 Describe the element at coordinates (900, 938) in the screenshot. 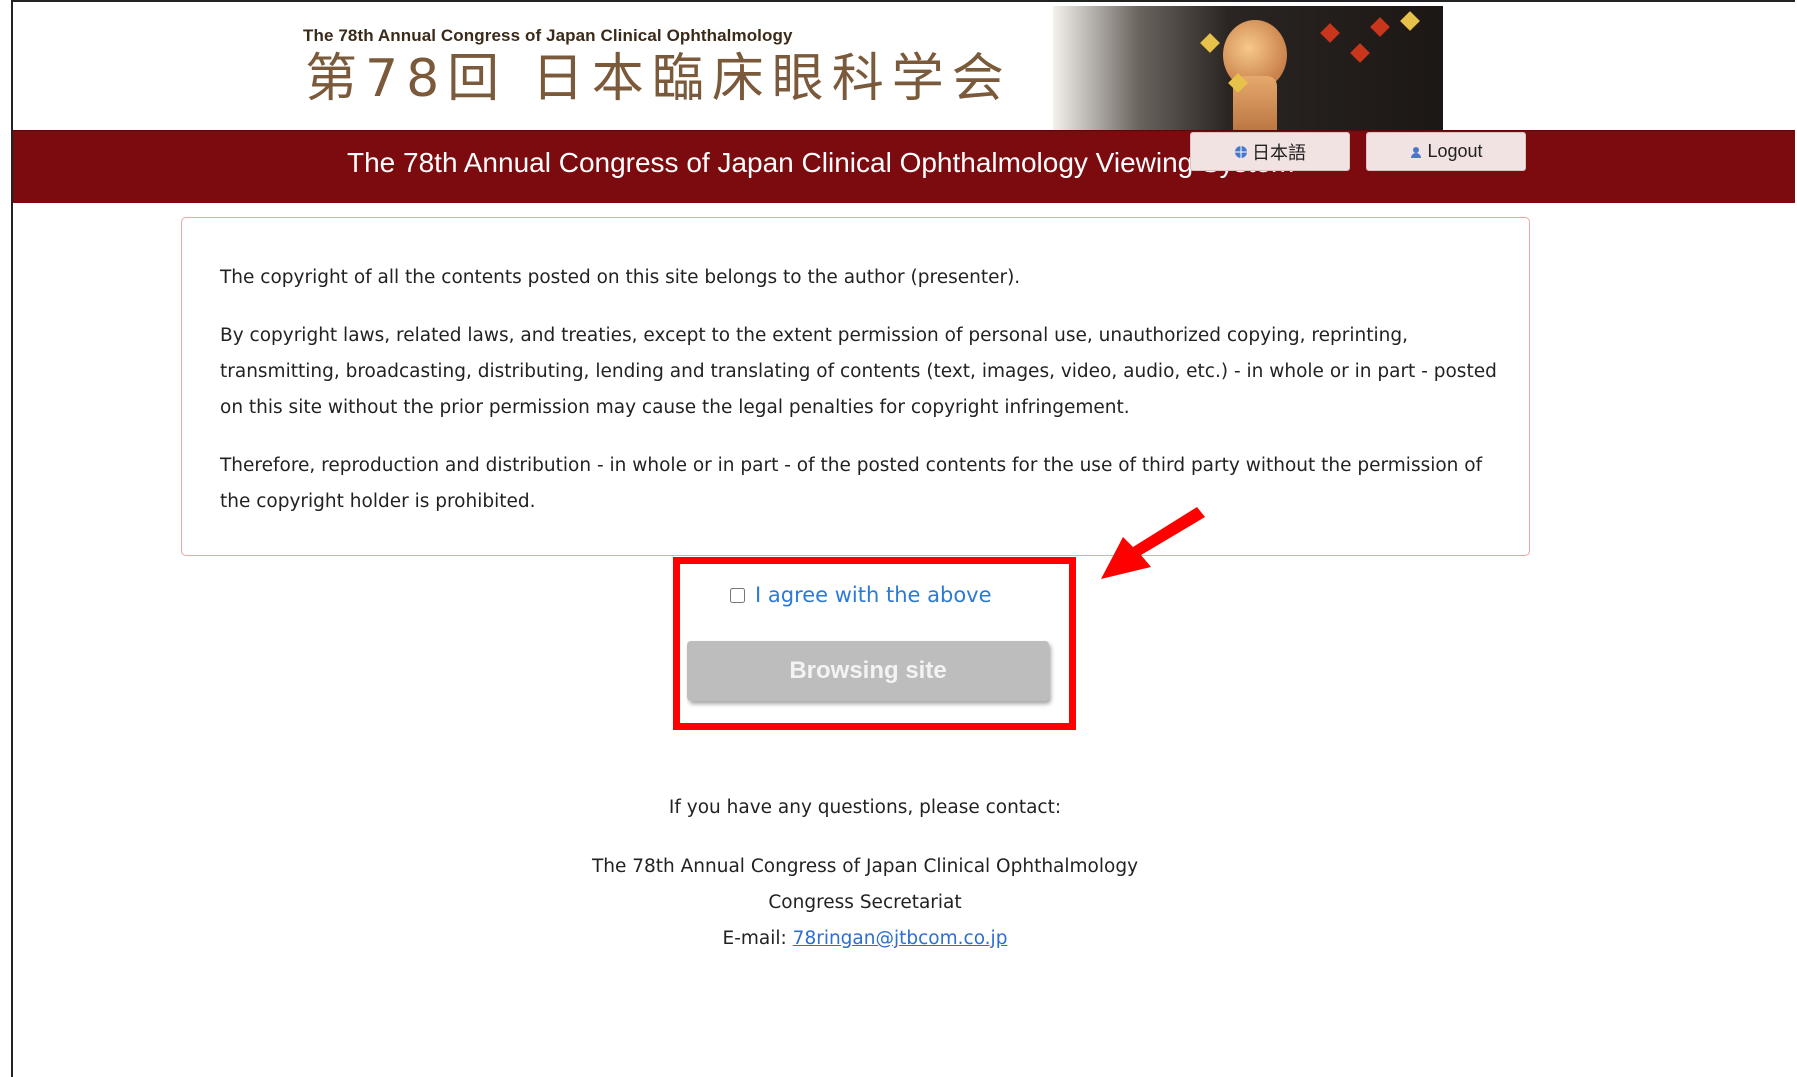

I see `email-link: 78ringan@jtbcom.co.jp` at that location.